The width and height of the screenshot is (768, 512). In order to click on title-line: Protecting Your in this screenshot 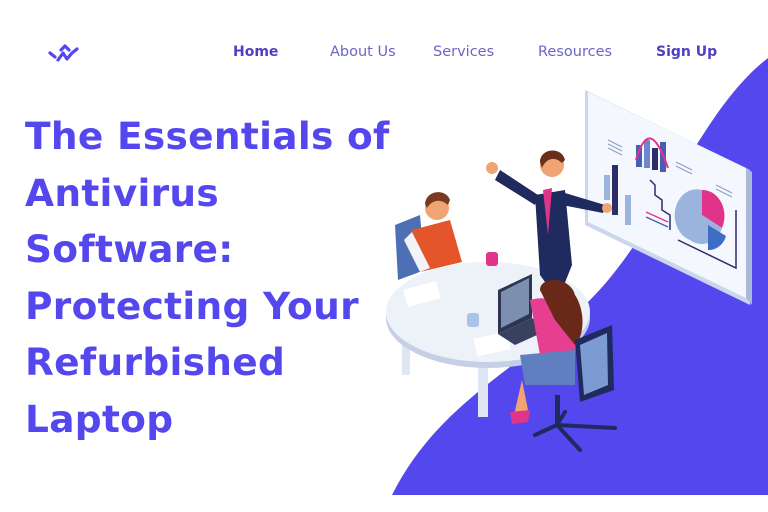, I will do `click(192, 305)`.